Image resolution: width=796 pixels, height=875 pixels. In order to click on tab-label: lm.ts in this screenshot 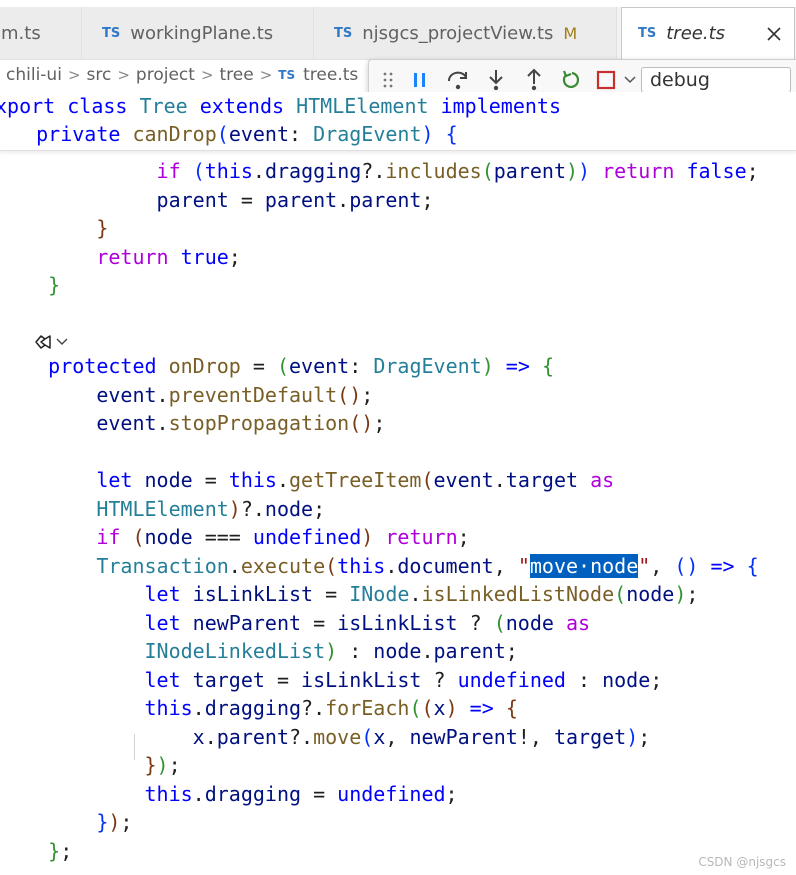, I will do `click(20, 33)`.